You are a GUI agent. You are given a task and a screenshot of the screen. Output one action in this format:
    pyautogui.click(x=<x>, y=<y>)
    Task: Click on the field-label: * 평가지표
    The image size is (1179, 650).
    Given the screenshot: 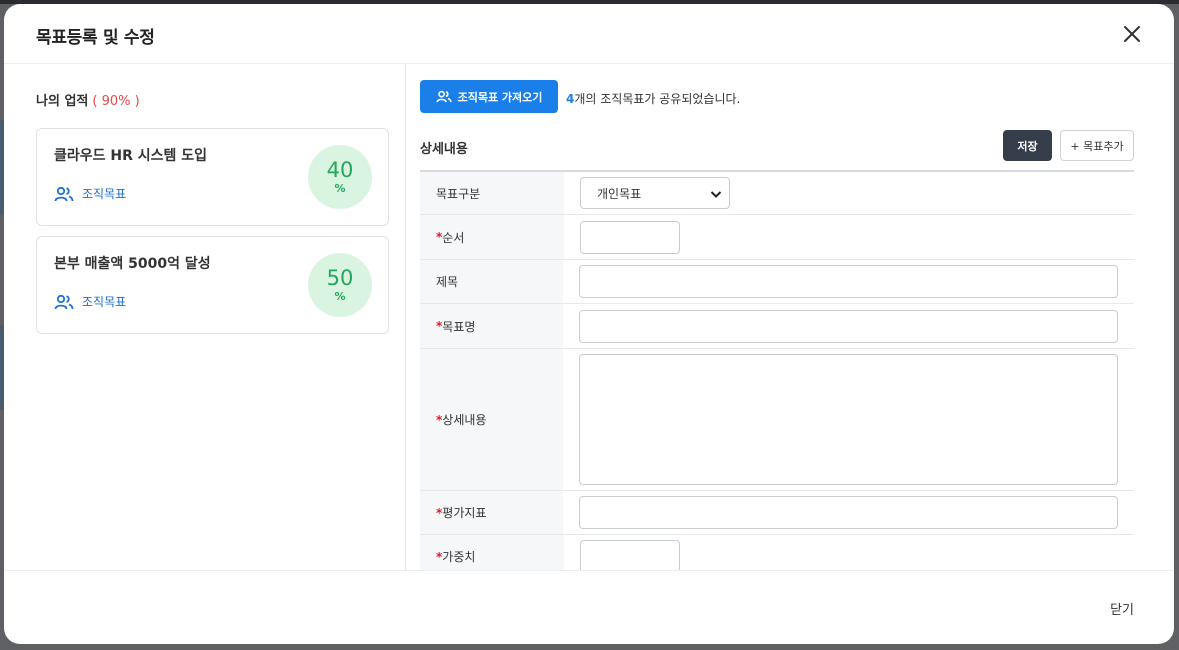 What is the action you would take?
    pyautogui.click(x=491, y=512)
    